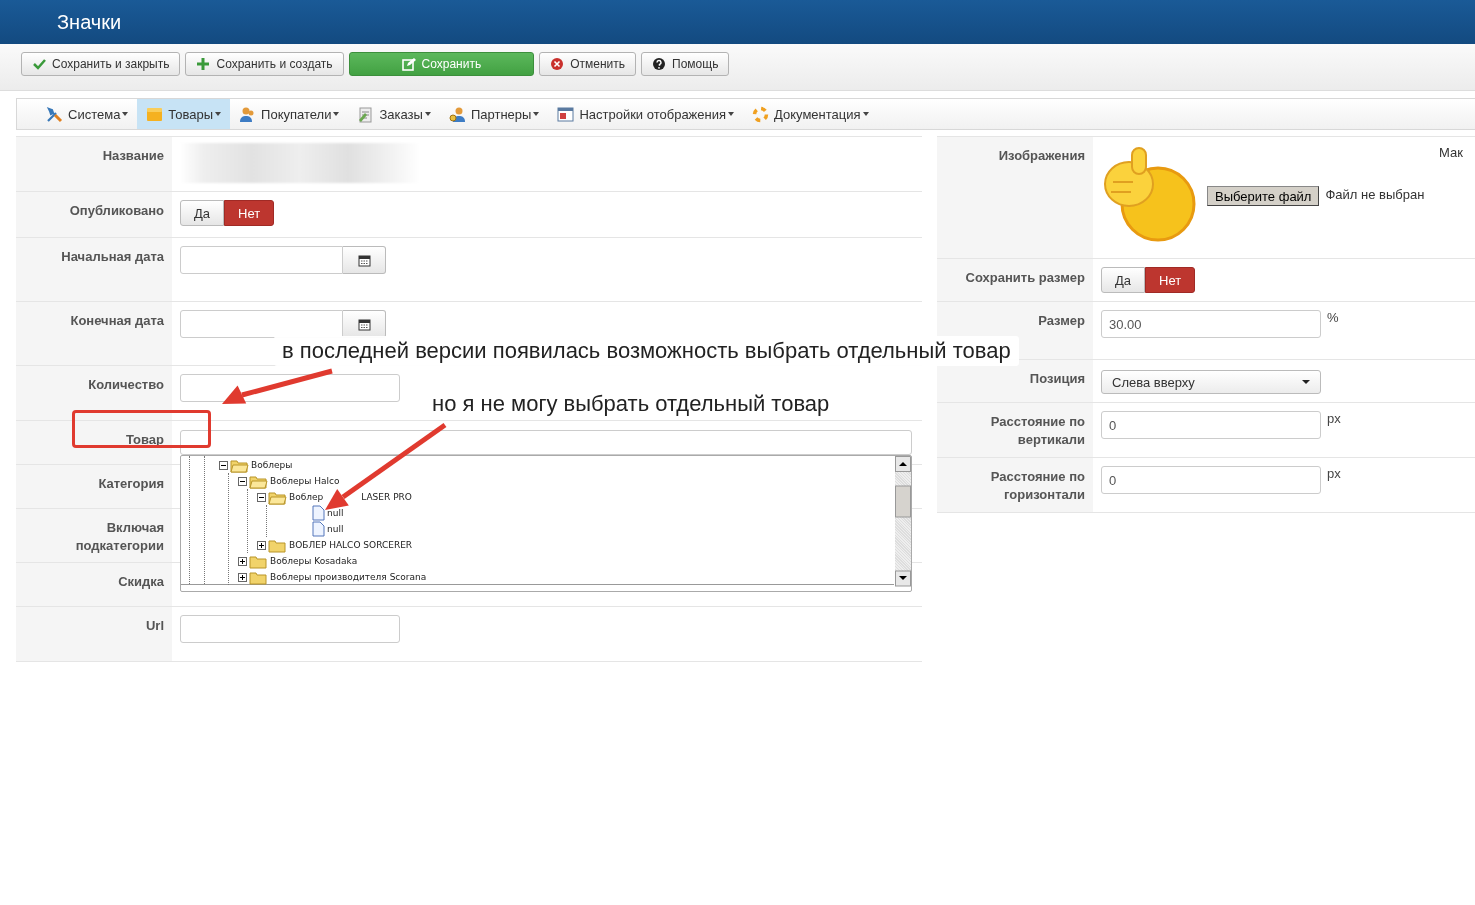 The image size is (1475, 905). What do you see at coordinates (87, 114) in the screenshot?
I see `menu-item: Система` at bounding box center [87, 114].